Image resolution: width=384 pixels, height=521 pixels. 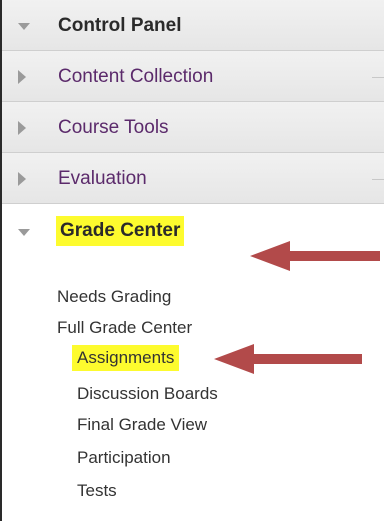 I want to click on link-discussion-boards: Discussion Boards, so click(x=147, y=394).